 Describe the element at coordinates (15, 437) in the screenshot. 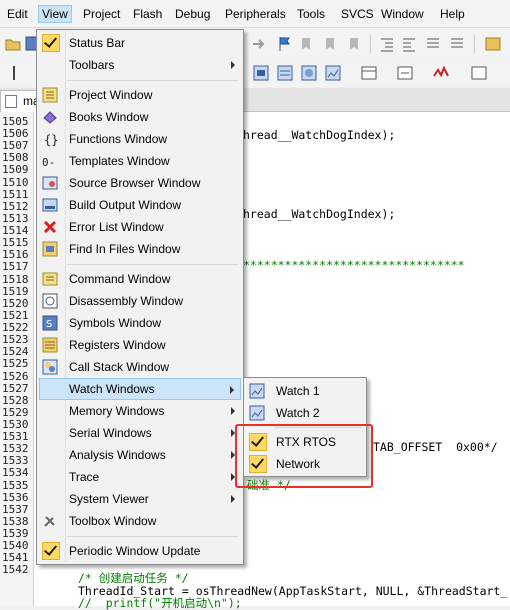

I see `line-number: 1531` at that location.